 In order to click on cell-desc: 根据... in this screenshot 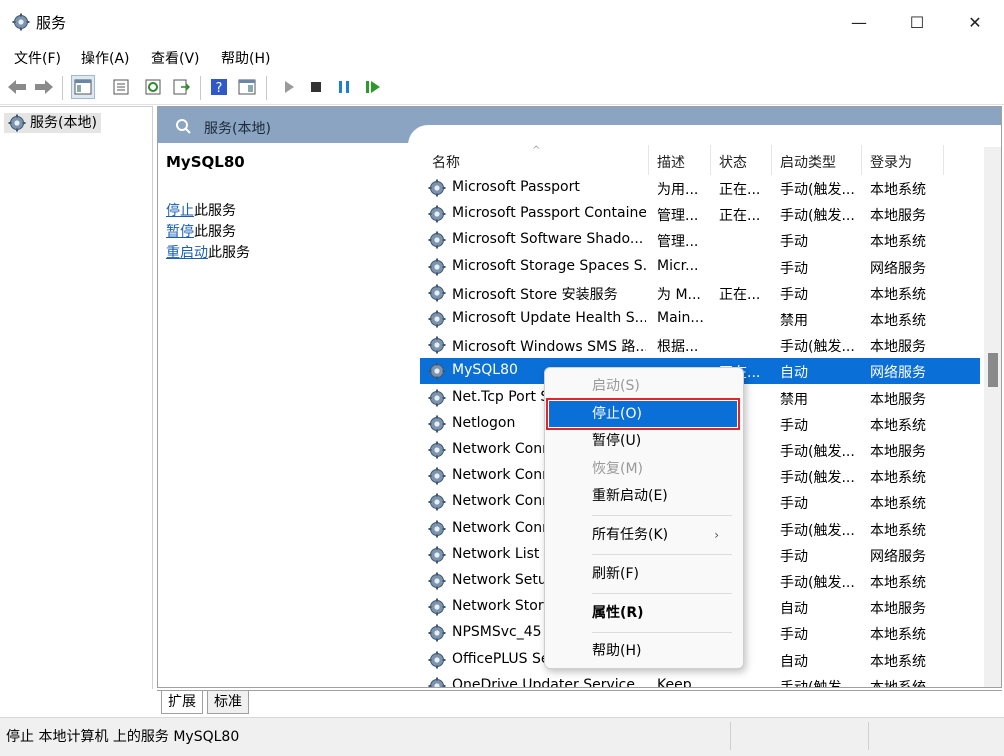, I will do `click(678, 347)`.